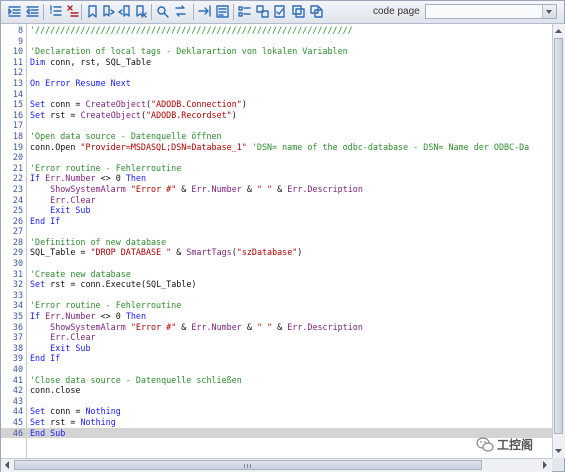 The image size is (565, 472). I want to click on line-number: 29, so click(17, 252).